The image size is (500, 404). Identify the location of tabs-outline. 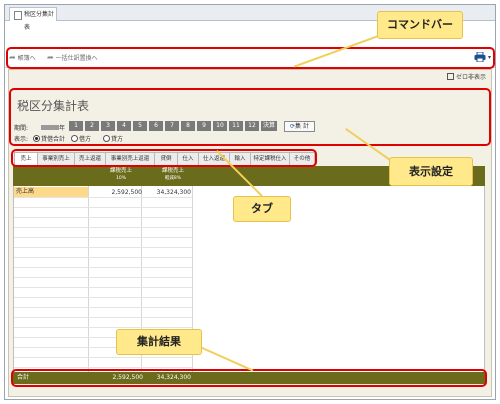
(164, 158).